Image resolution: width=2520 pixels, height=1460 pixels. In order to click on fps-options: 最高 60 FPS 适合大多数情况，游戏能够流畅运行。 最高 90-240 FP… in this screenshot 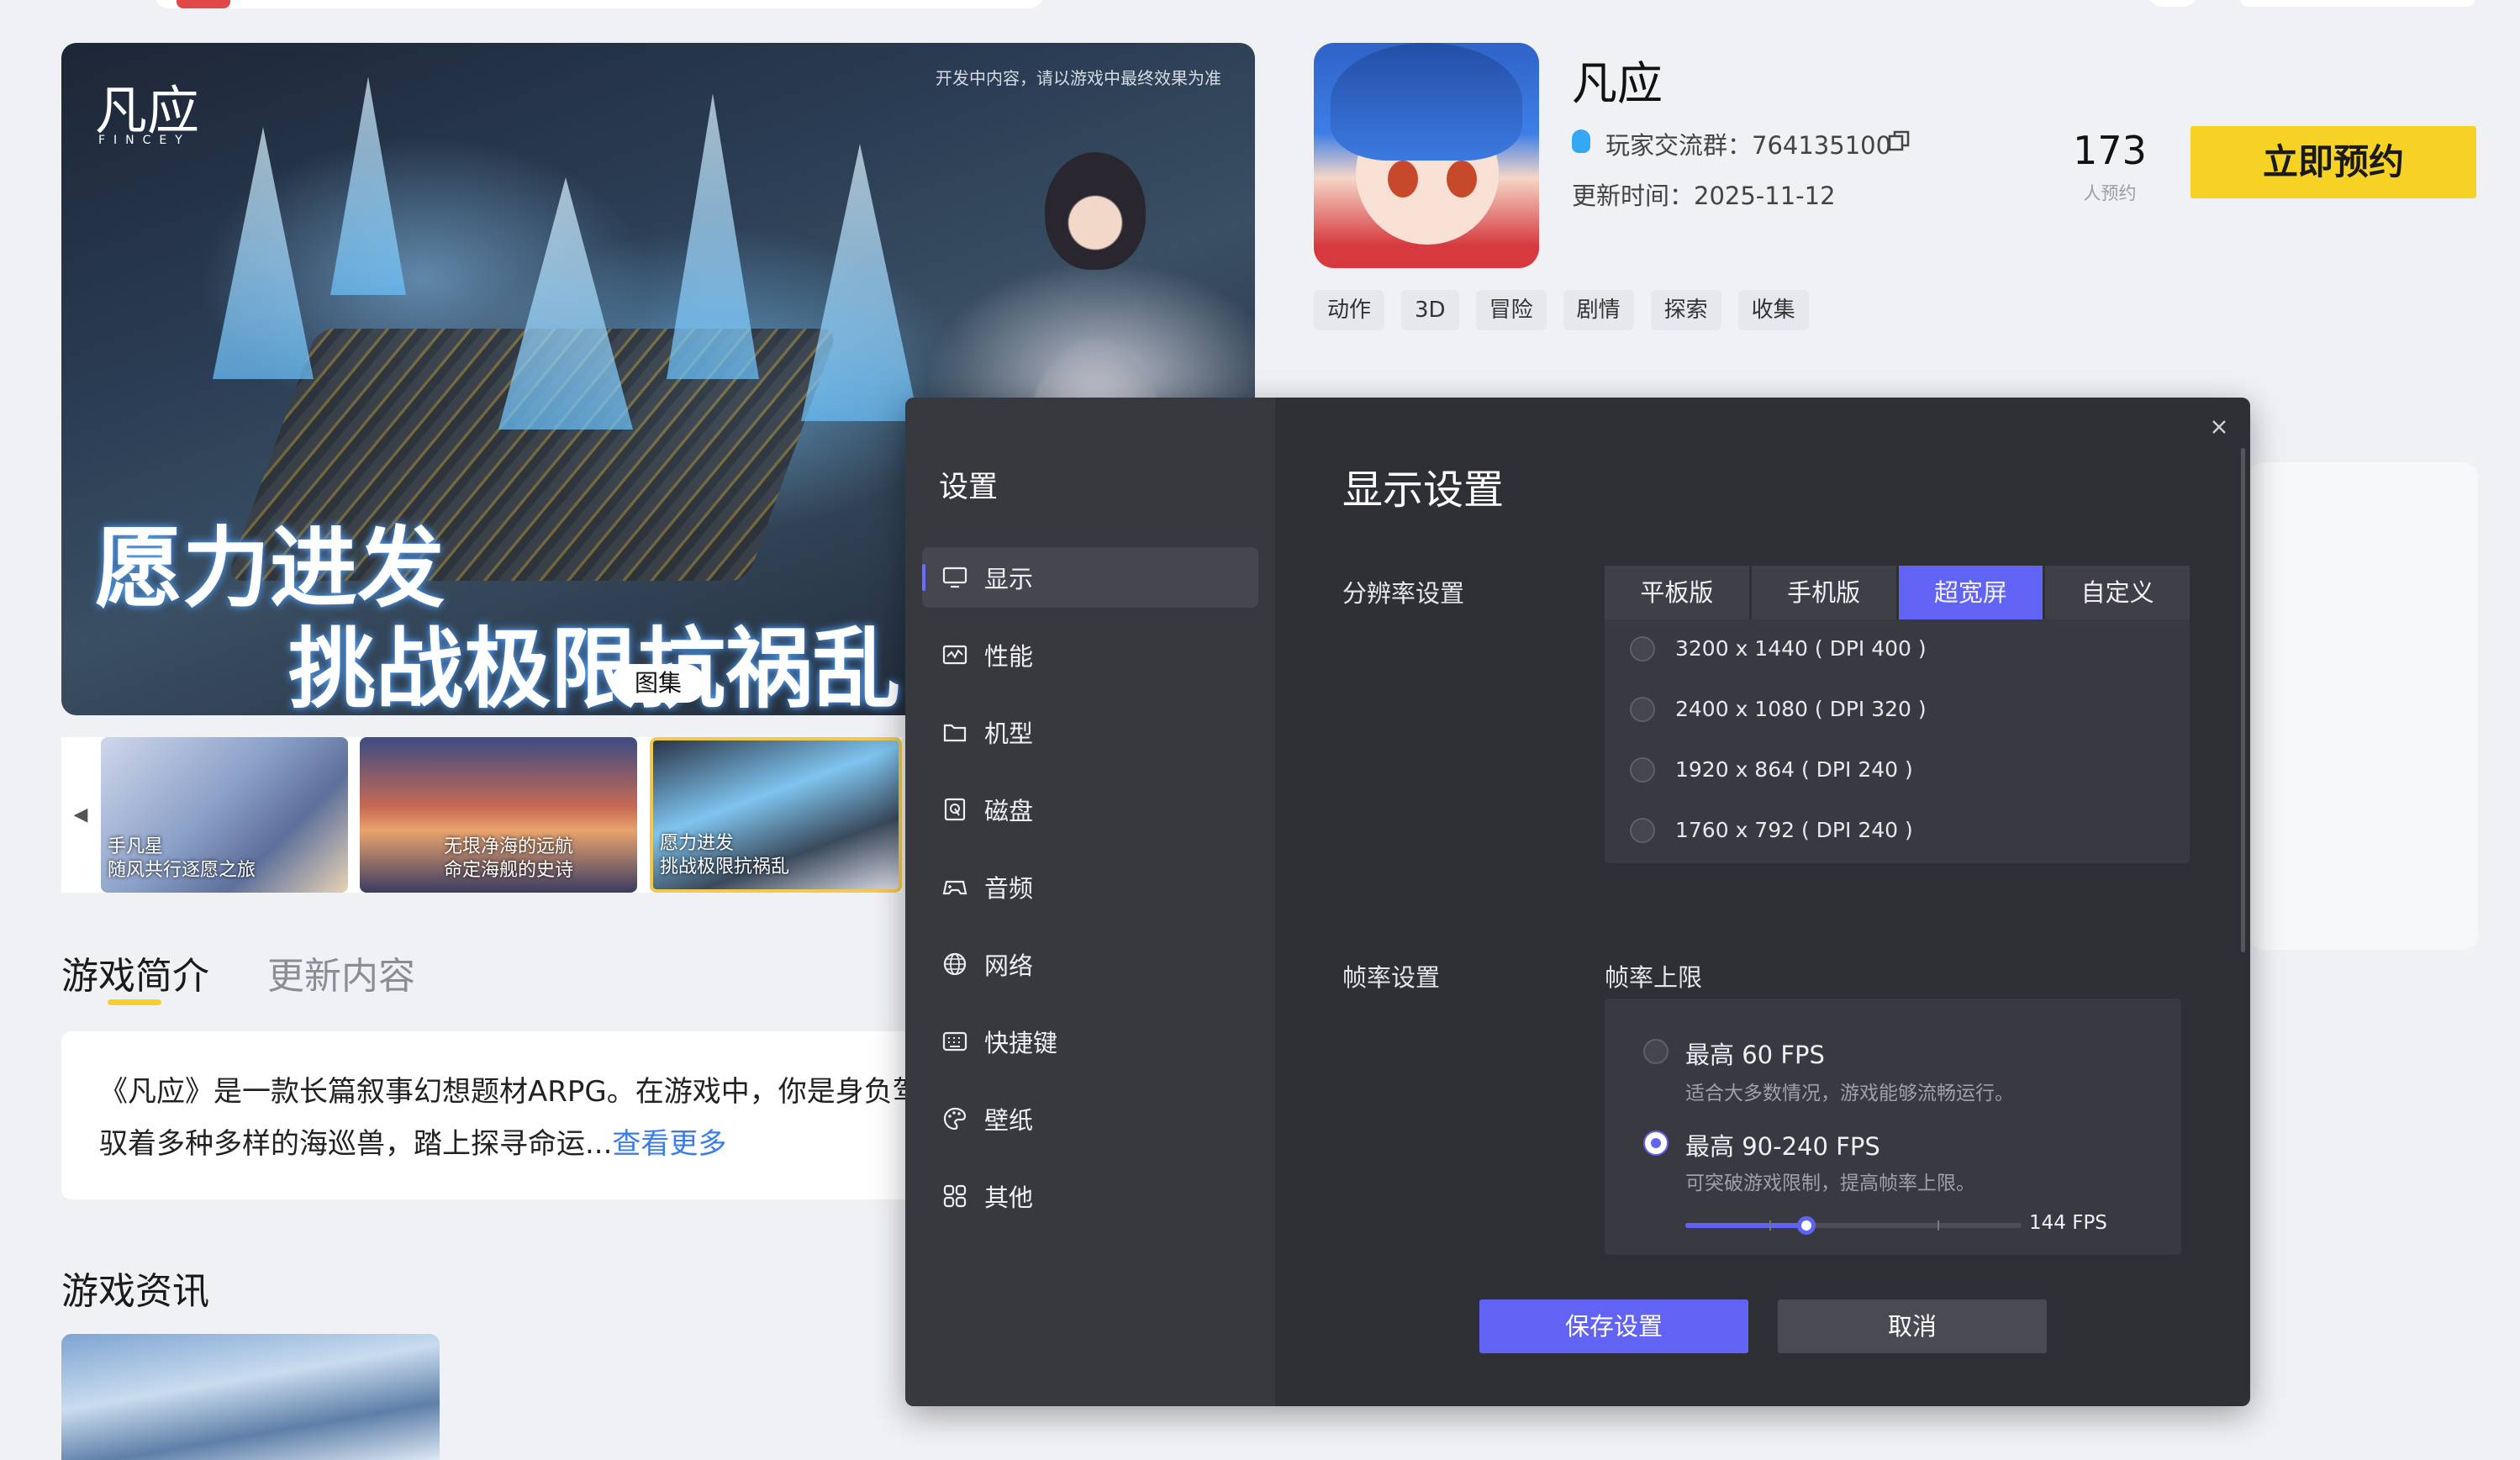, I will do `click(1893, 1127)`.